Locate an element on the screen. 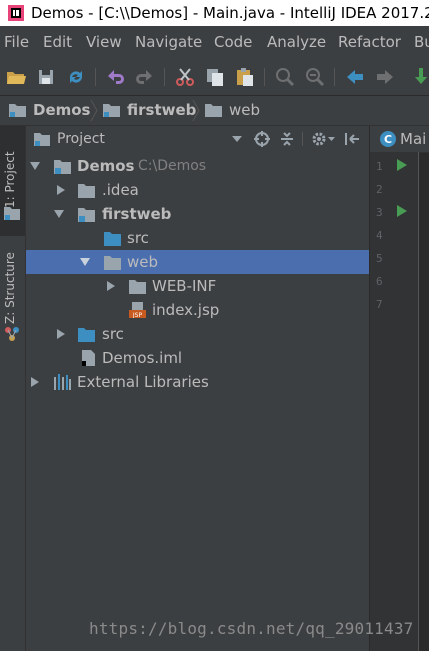 This screenshot has height=651, width=429. java-class-icon: C is located at coordinates (388, 139).